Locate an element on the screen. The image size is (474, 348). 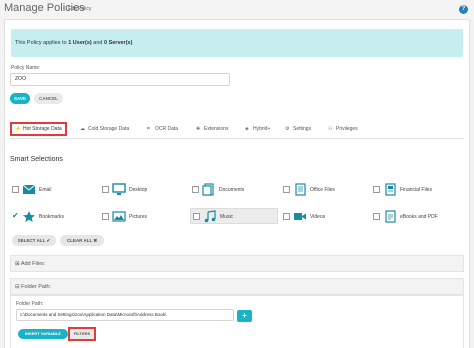
tab-hot-storage-data: ⚡ Hot Storage Data is located at coordinates (38, 129).